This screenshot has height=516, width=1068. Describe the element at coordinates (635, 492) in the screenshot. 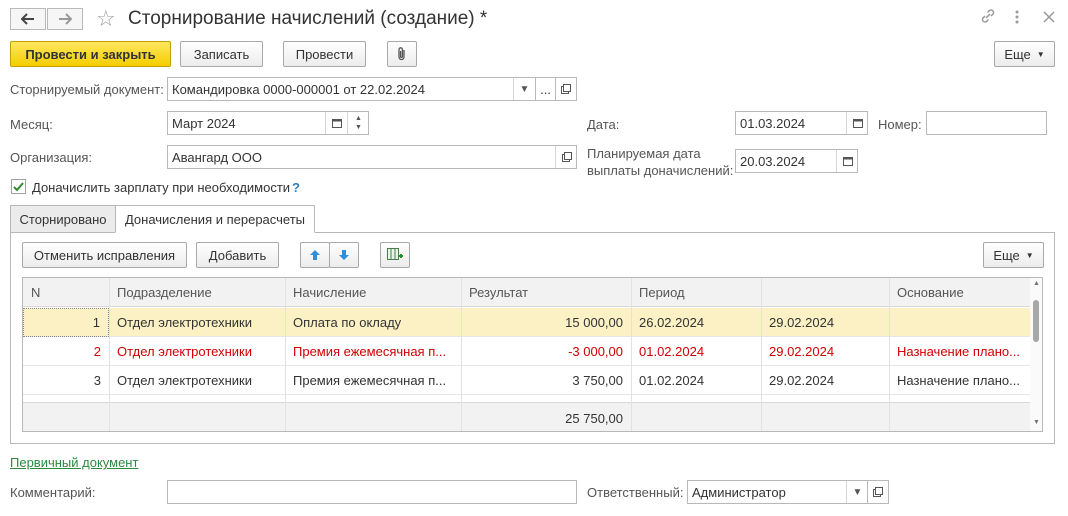

I see `responsible-label: Ответственный:` at that location.